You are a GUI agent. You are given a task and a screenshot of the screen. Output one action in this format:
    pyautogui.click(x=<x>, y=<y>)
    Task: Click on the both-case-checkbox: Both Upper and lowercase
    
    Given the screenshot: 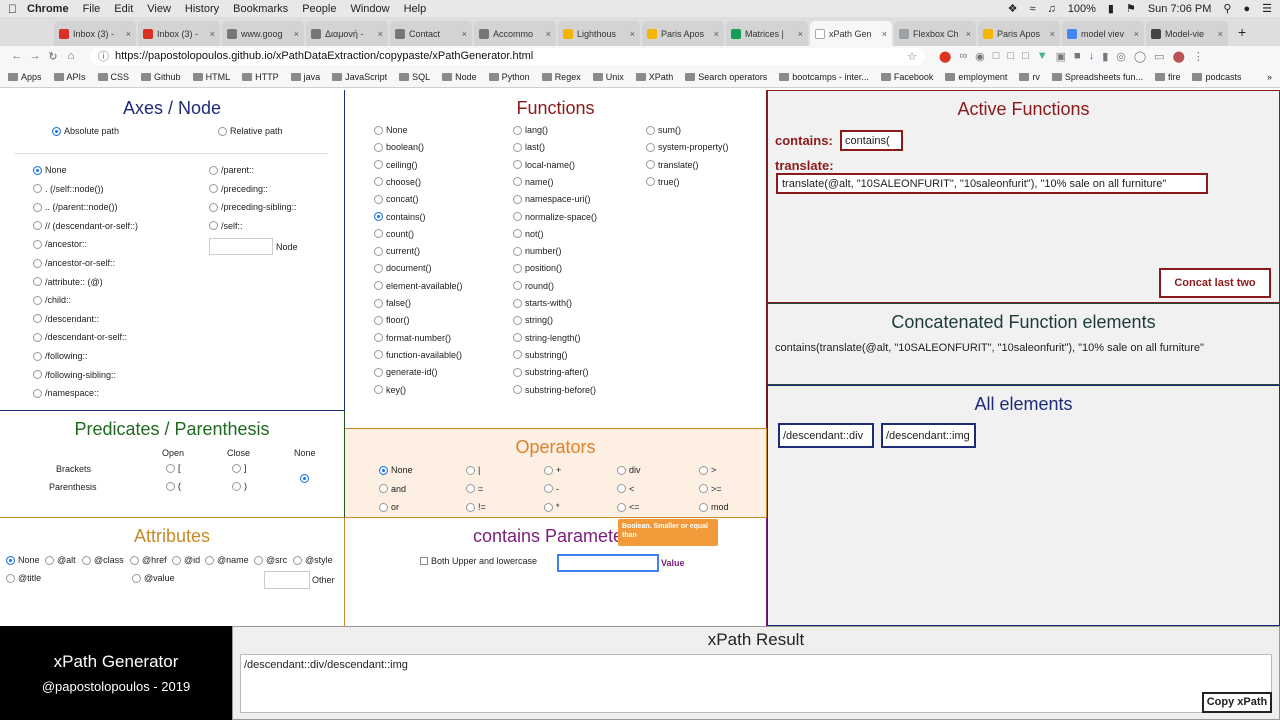 What is the action you would take?
    pyautogui.click(x=478, y=561)
    